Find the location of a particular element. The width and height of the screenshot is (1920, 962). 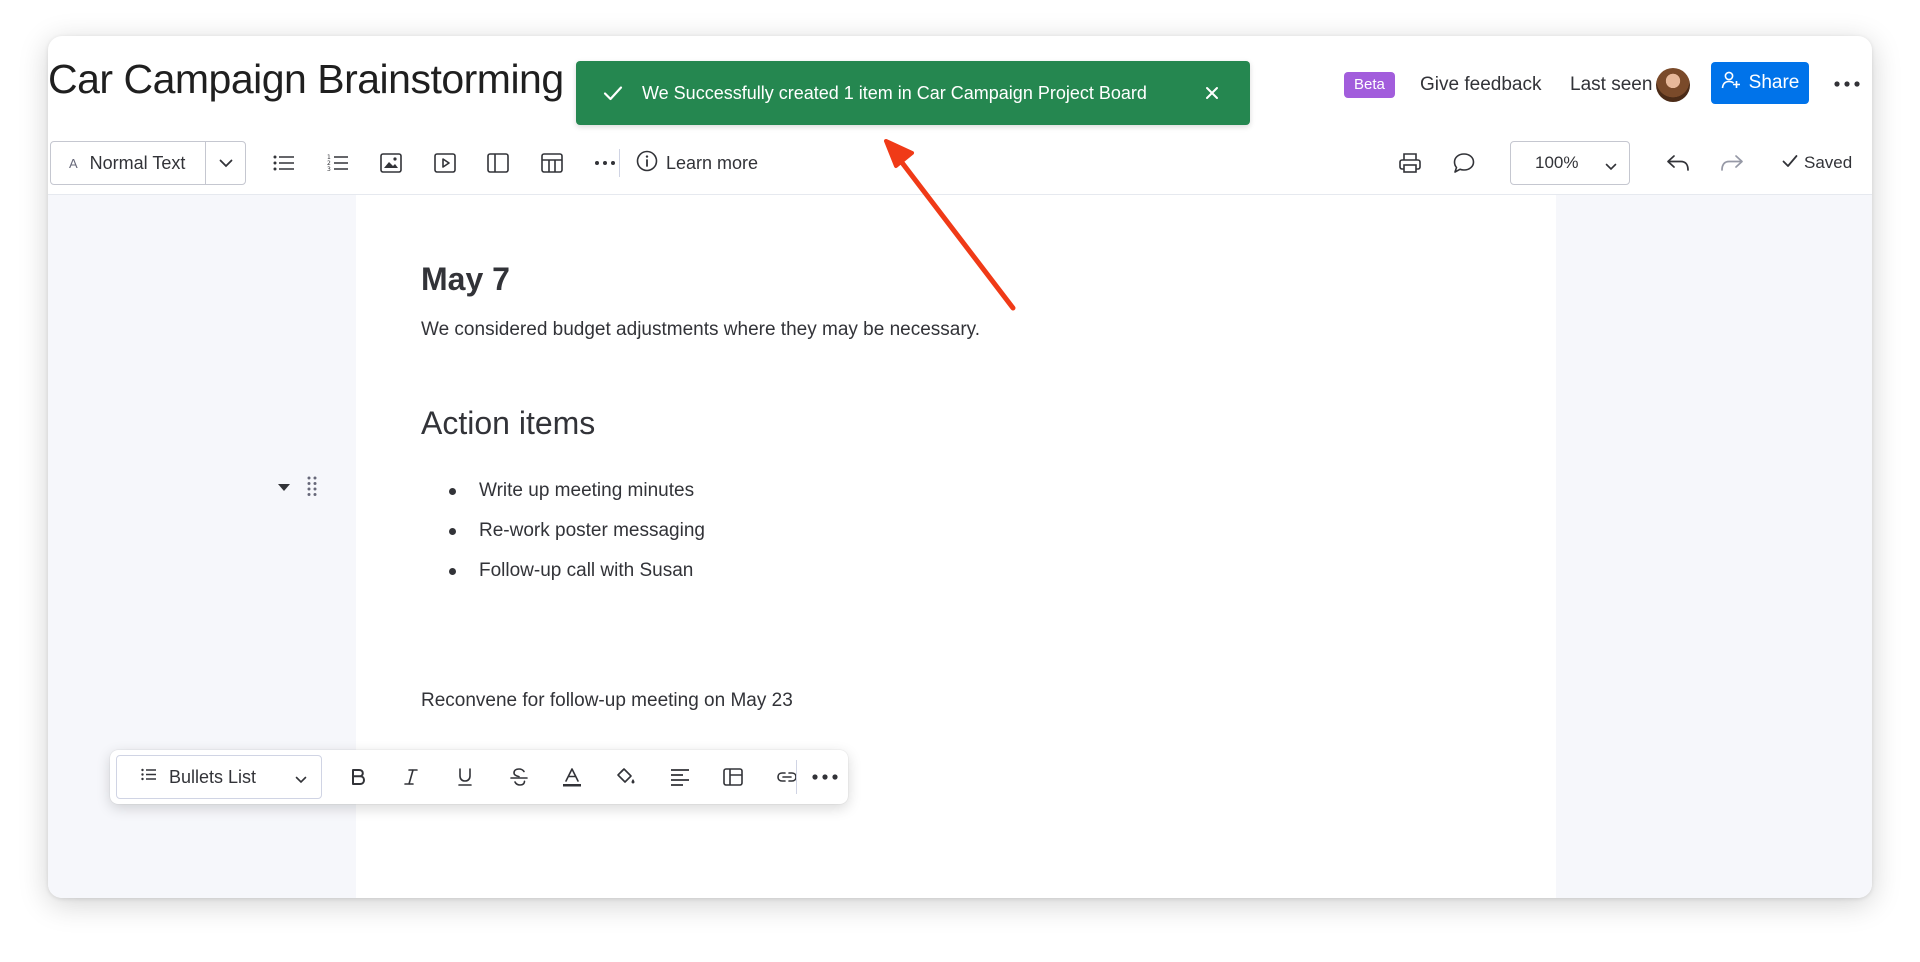

undo-icon is located at coordinates (1678, 163).